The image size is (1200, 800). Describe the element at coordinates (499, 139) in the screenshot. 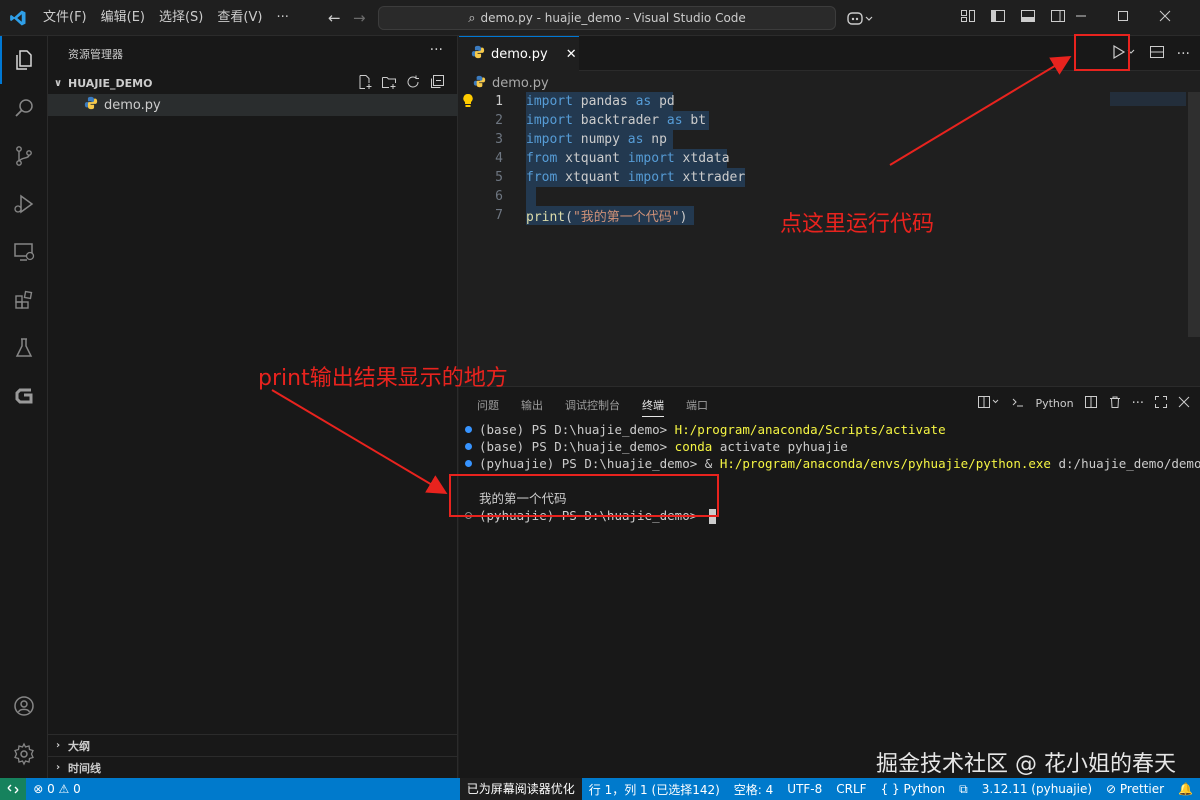

I see `line-number: 3` at that location.